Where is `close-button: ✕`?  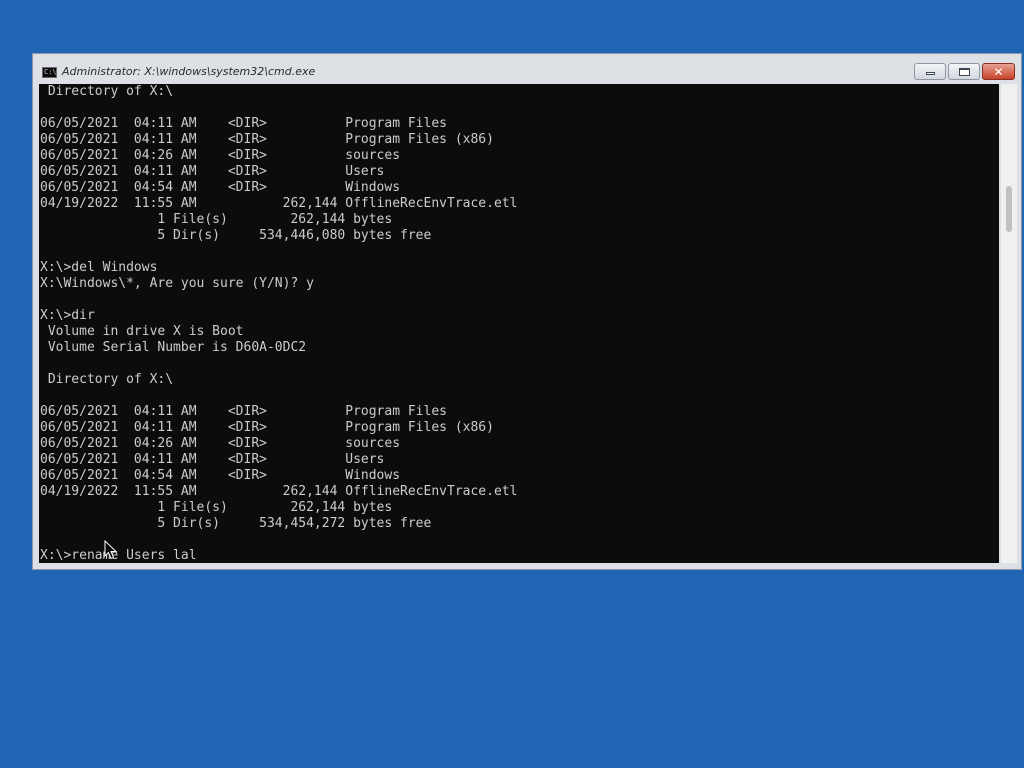 close-button: ✕ is located at coordinates (998, 71).